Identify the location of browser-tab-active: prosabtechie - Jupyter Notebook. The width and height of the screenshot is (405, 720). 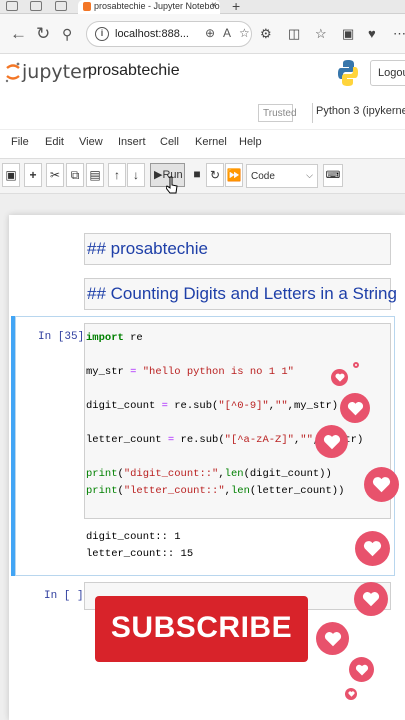
(149, 7).